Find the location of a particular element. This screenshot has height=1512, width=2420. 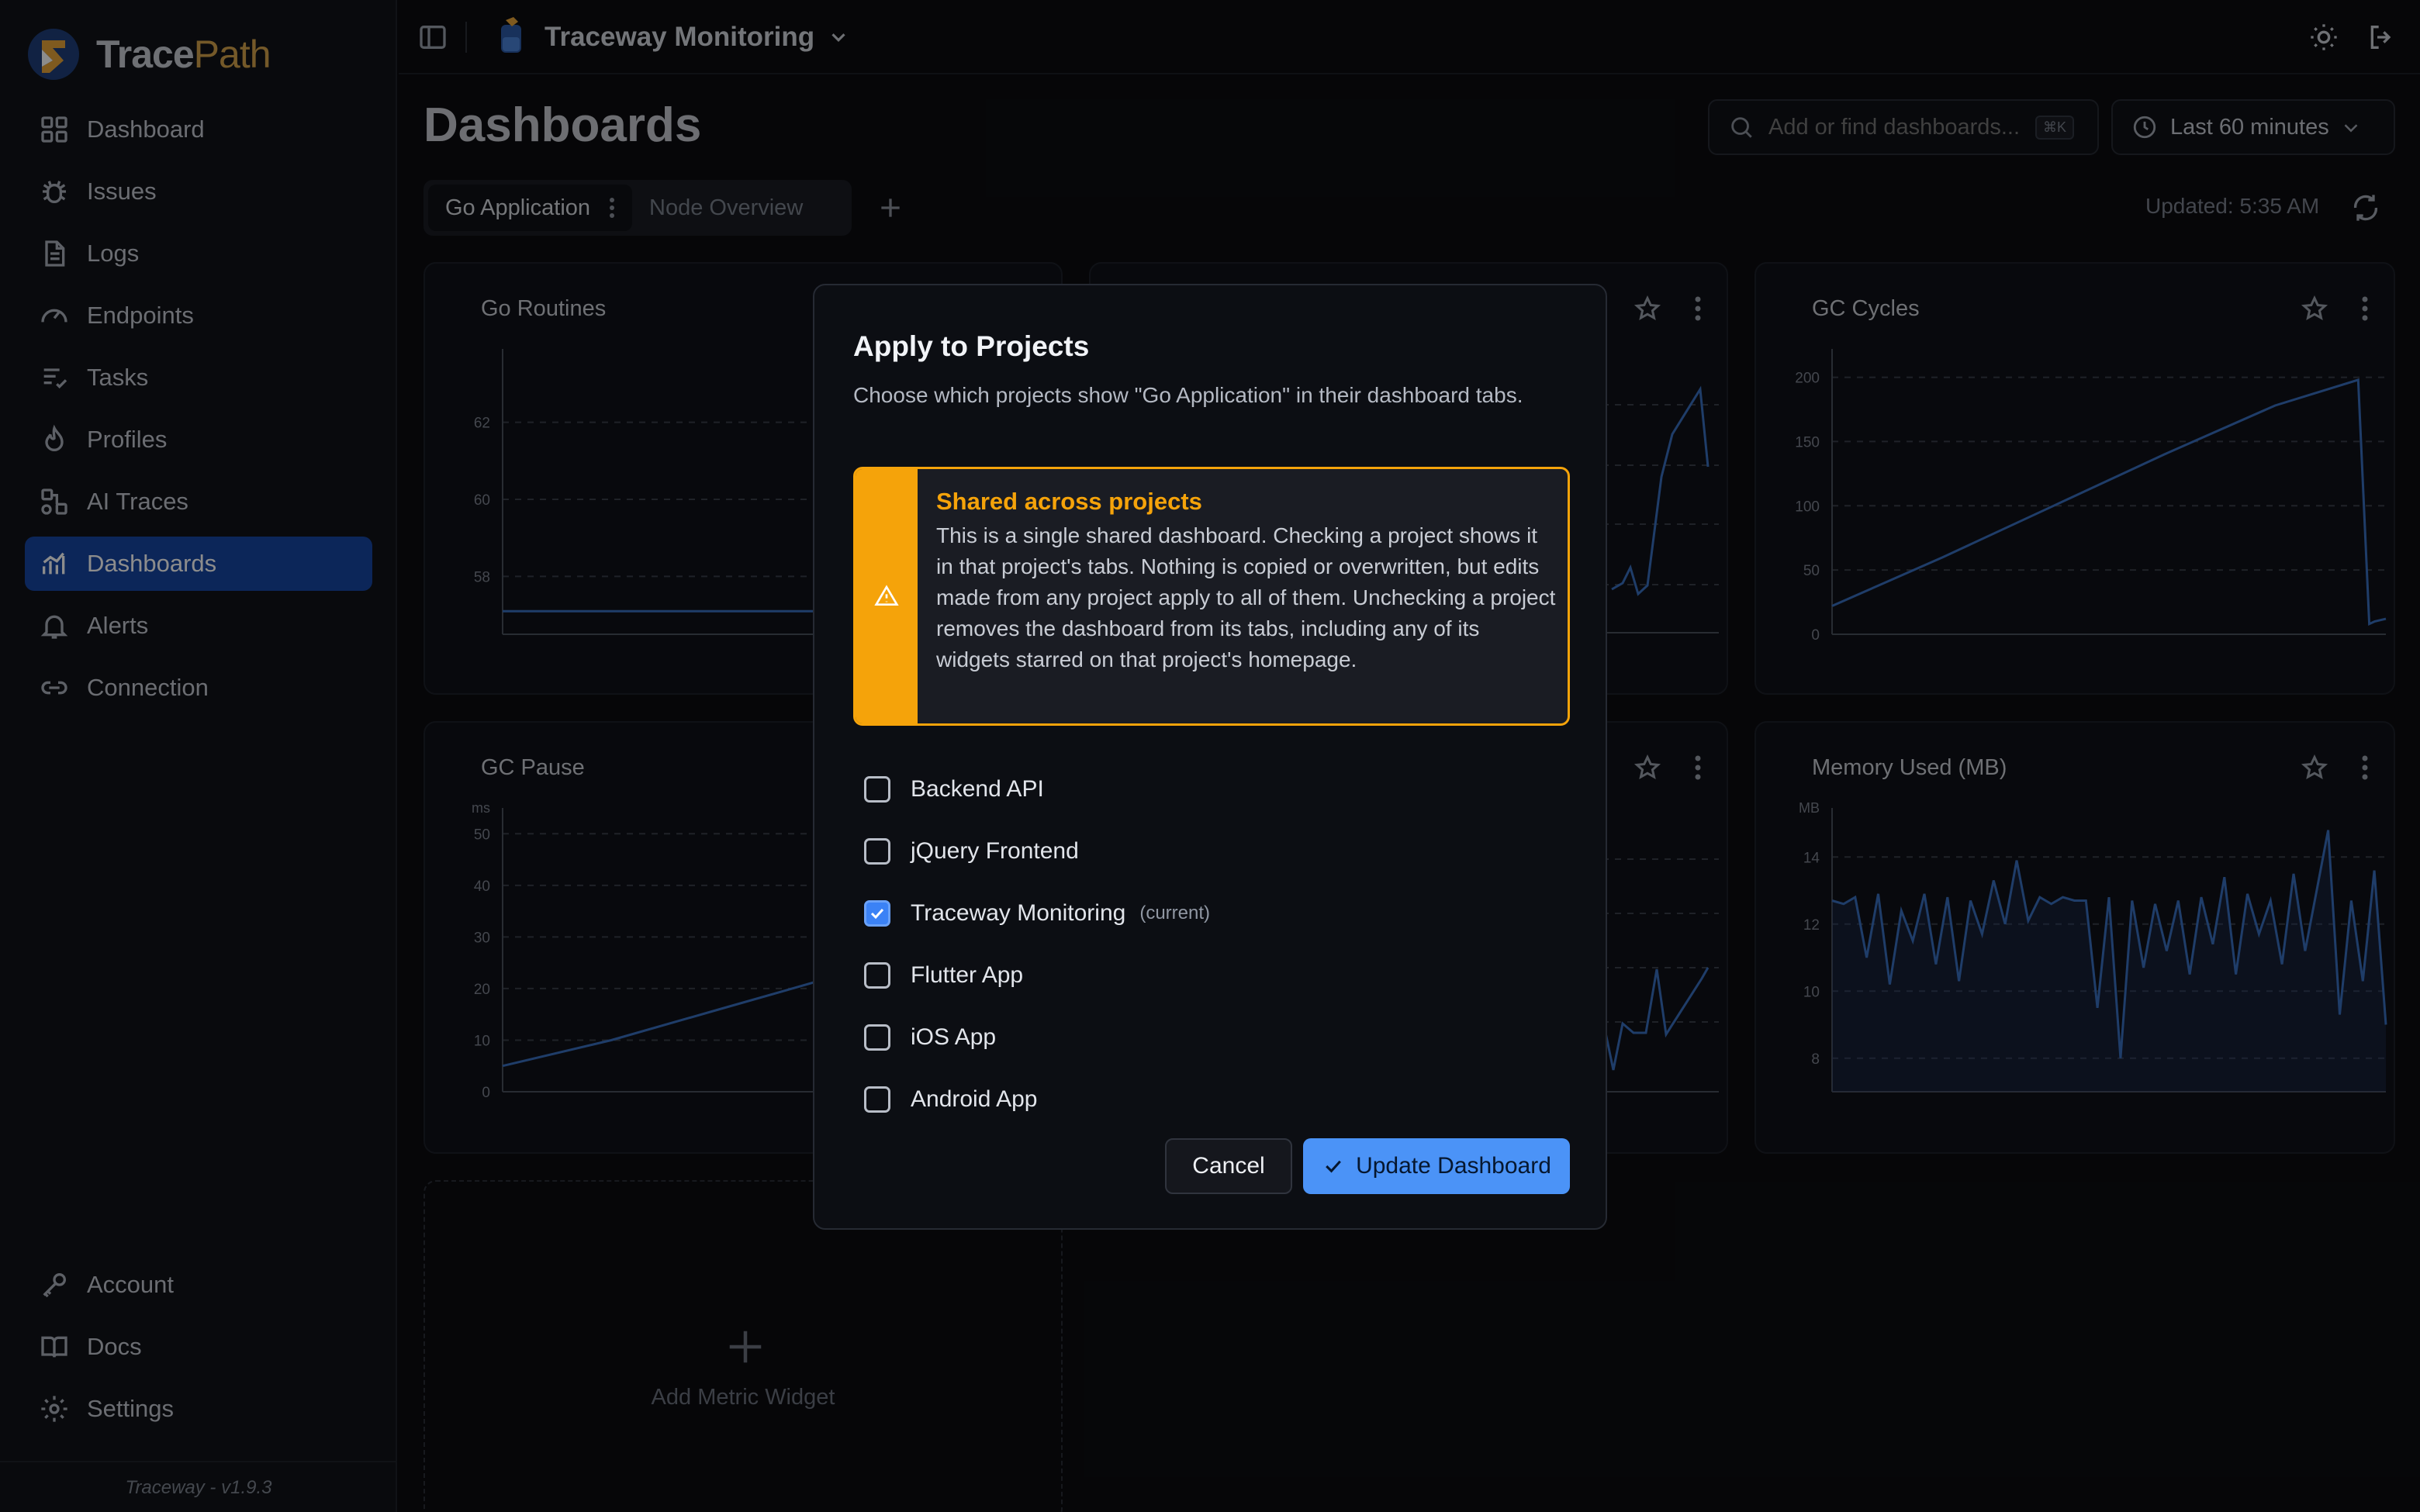

project-option-ios-app: iOS App is located at coordinates (1037, 1037).